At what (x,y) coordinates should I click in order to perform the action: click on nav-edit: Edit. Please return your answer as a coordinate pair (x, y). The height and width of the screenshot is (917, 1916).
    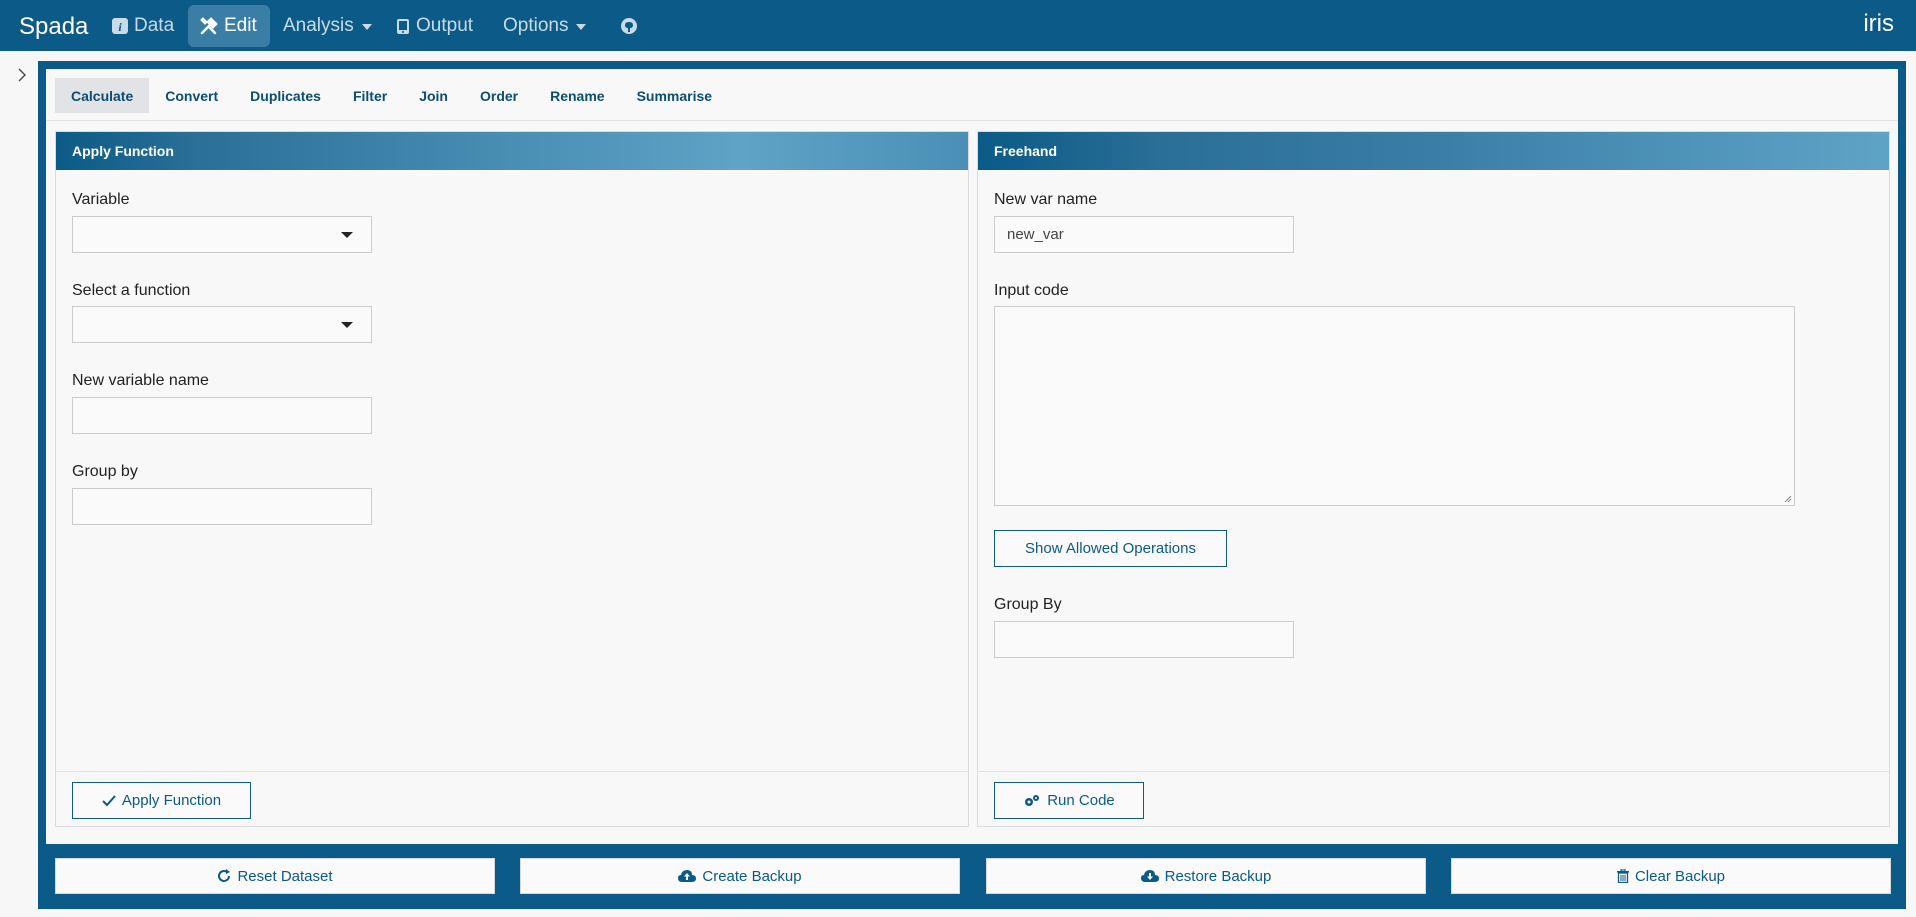
    Looking at the image, I should click on (229, 26).